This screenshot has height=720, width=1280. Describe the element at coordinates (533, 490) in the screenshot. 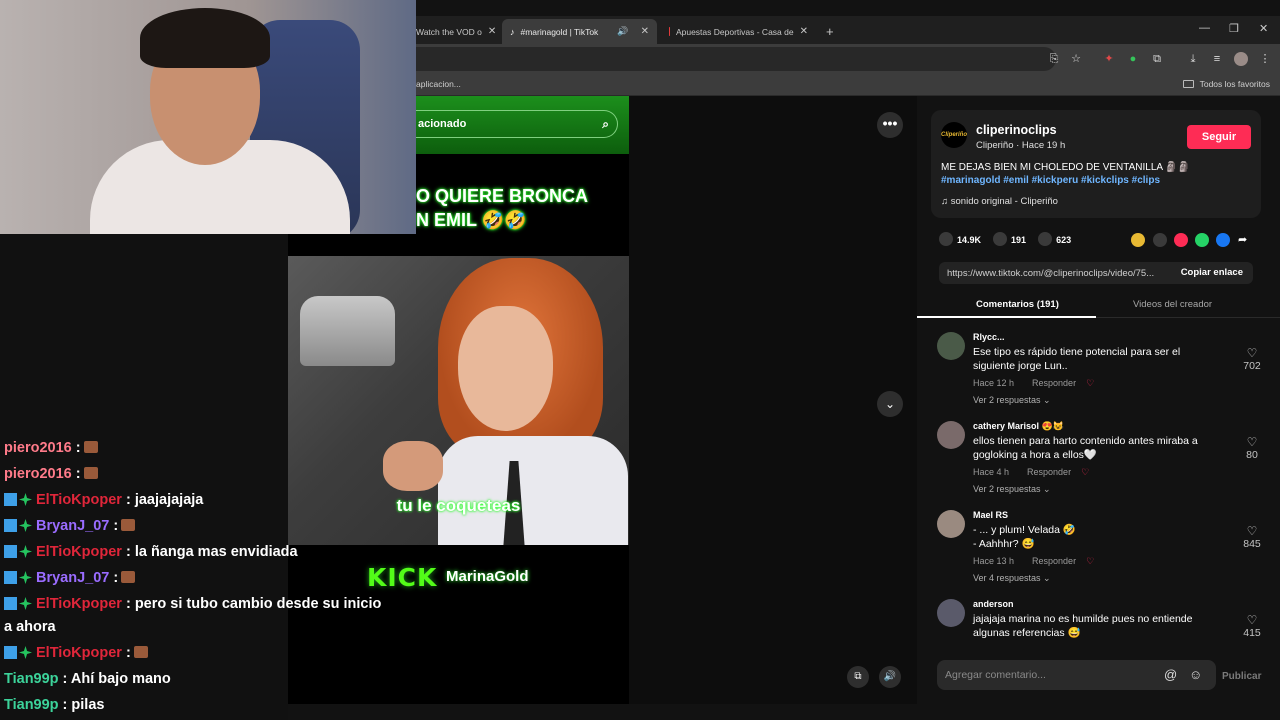

I see `shirt-shape` at that location.